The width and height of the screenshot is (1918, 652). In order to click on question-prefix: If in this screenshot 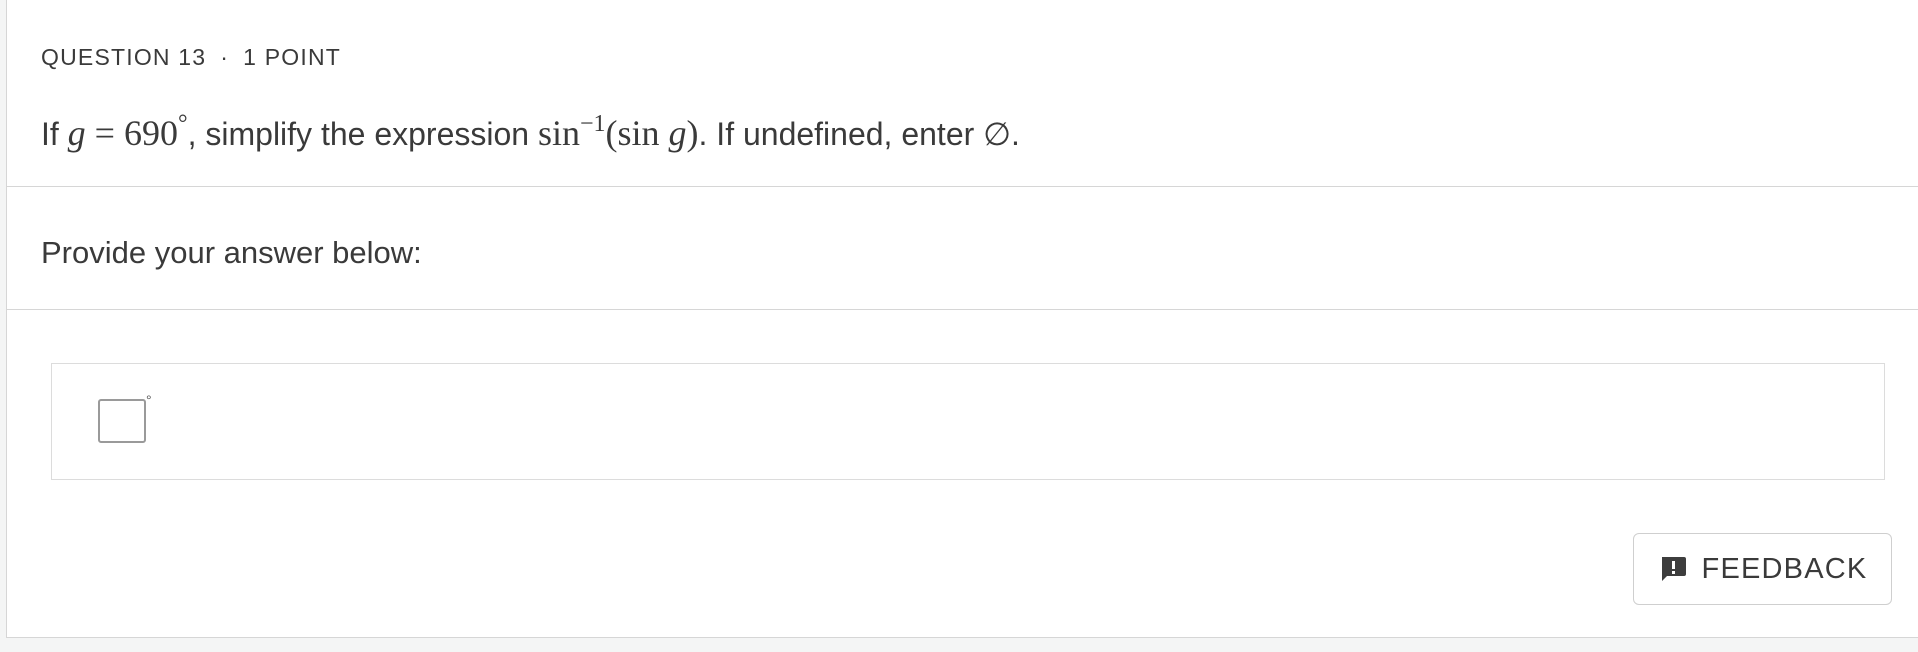, I will do `click(54, 134)`.